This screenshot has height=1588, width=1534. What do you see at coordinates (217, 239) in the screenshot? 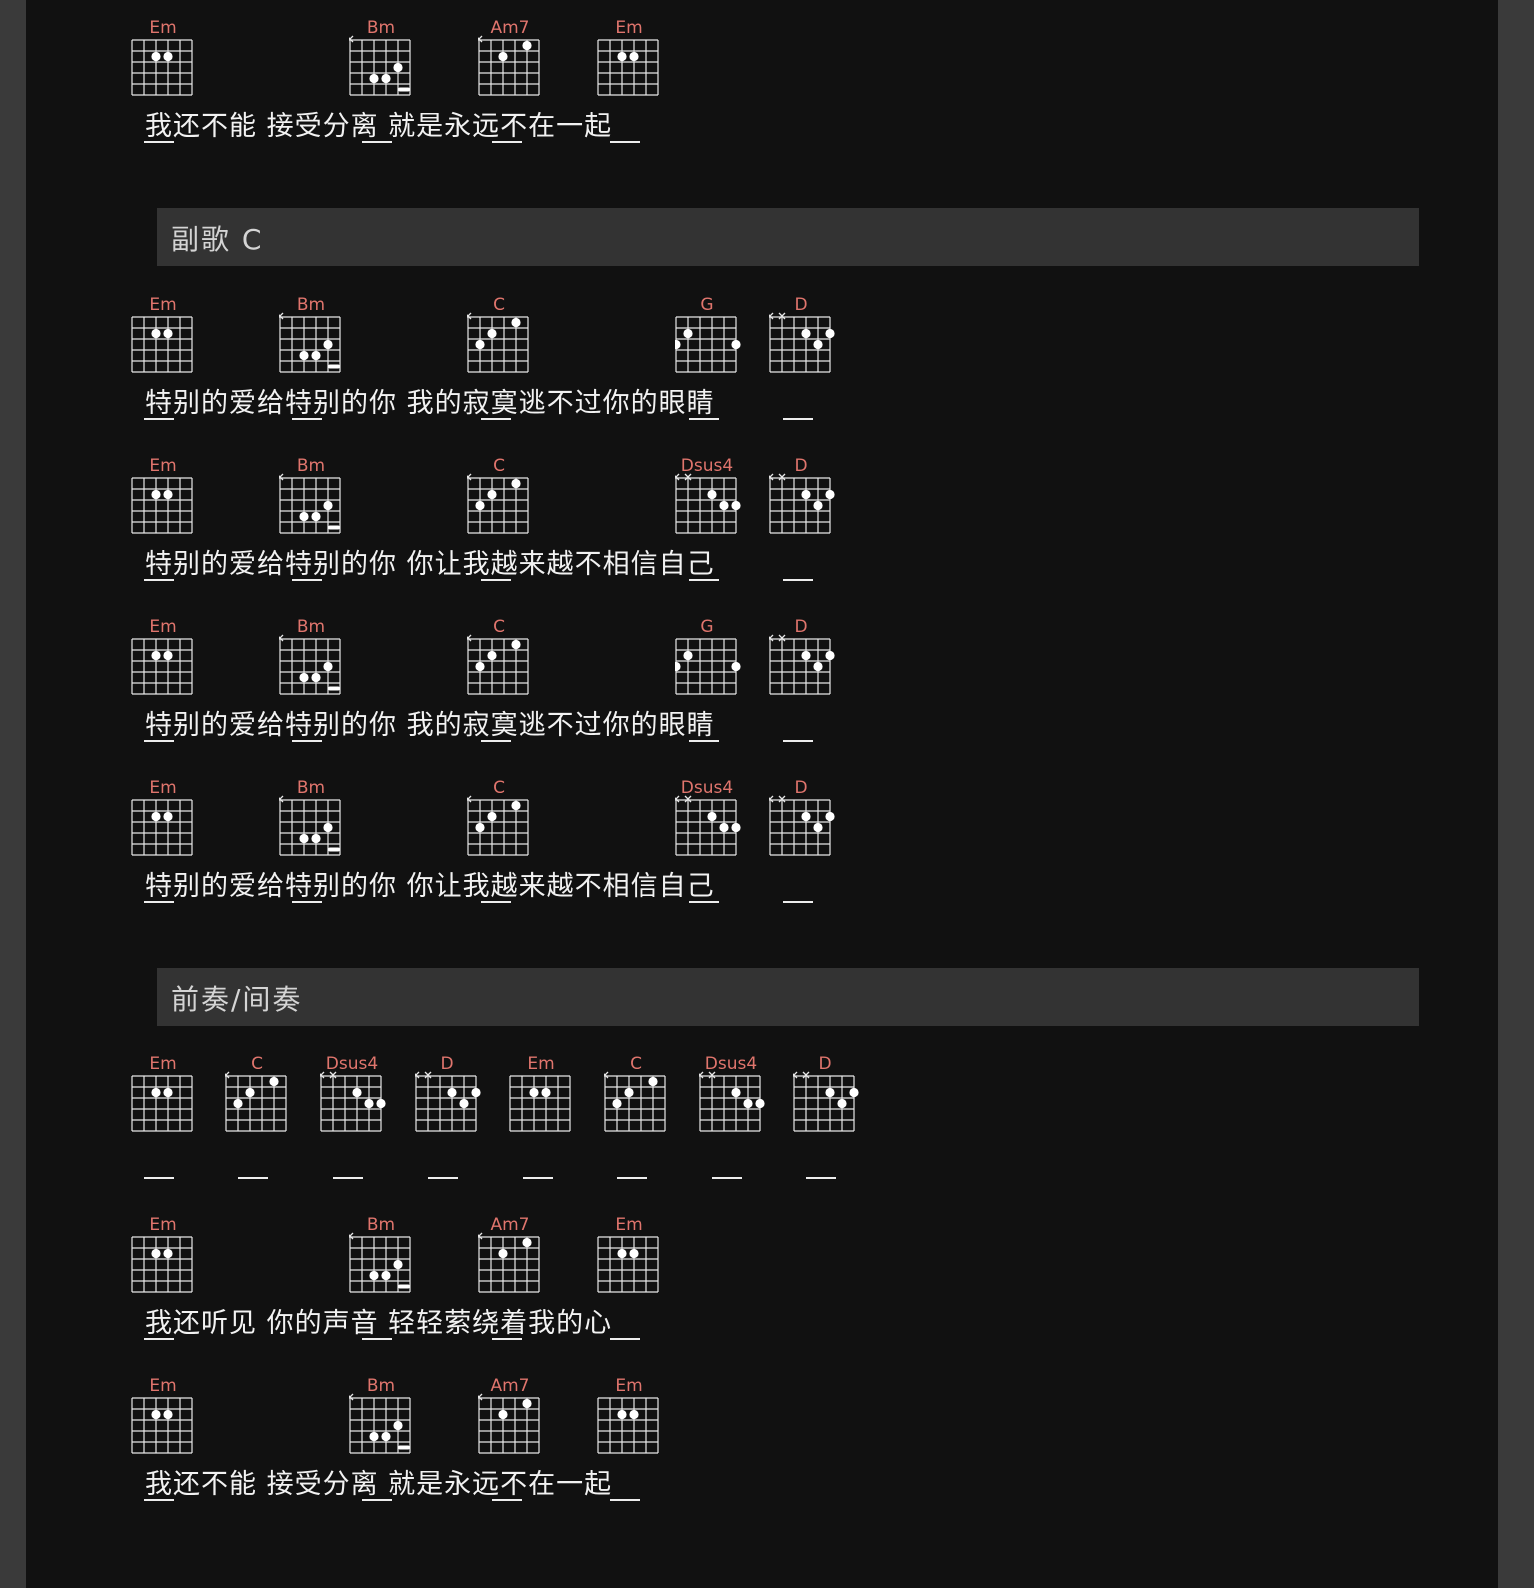
I see `section-title: 副歌 C` at bounding box center [217, 239].